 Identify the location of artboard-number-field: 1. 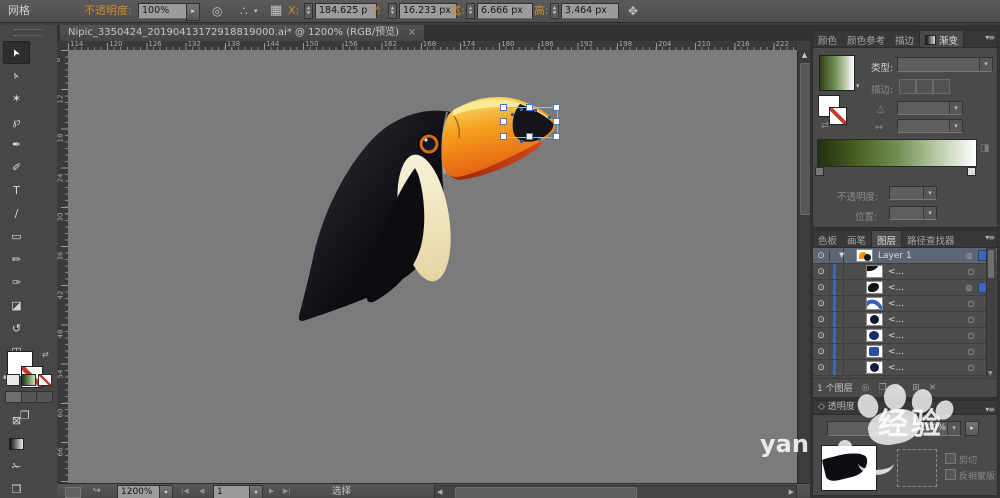
(232, 491).